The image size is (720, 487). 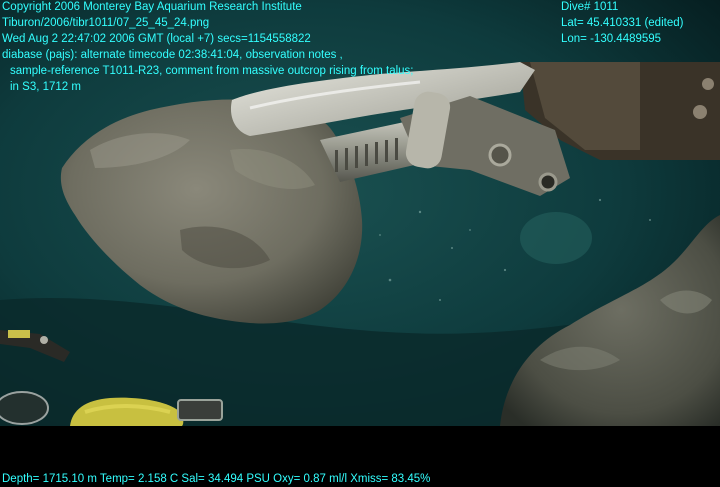 What do you see at coordinates (700, 112) in the screenshot?
I see `housing-bolt` at bounding box center [700, 112].